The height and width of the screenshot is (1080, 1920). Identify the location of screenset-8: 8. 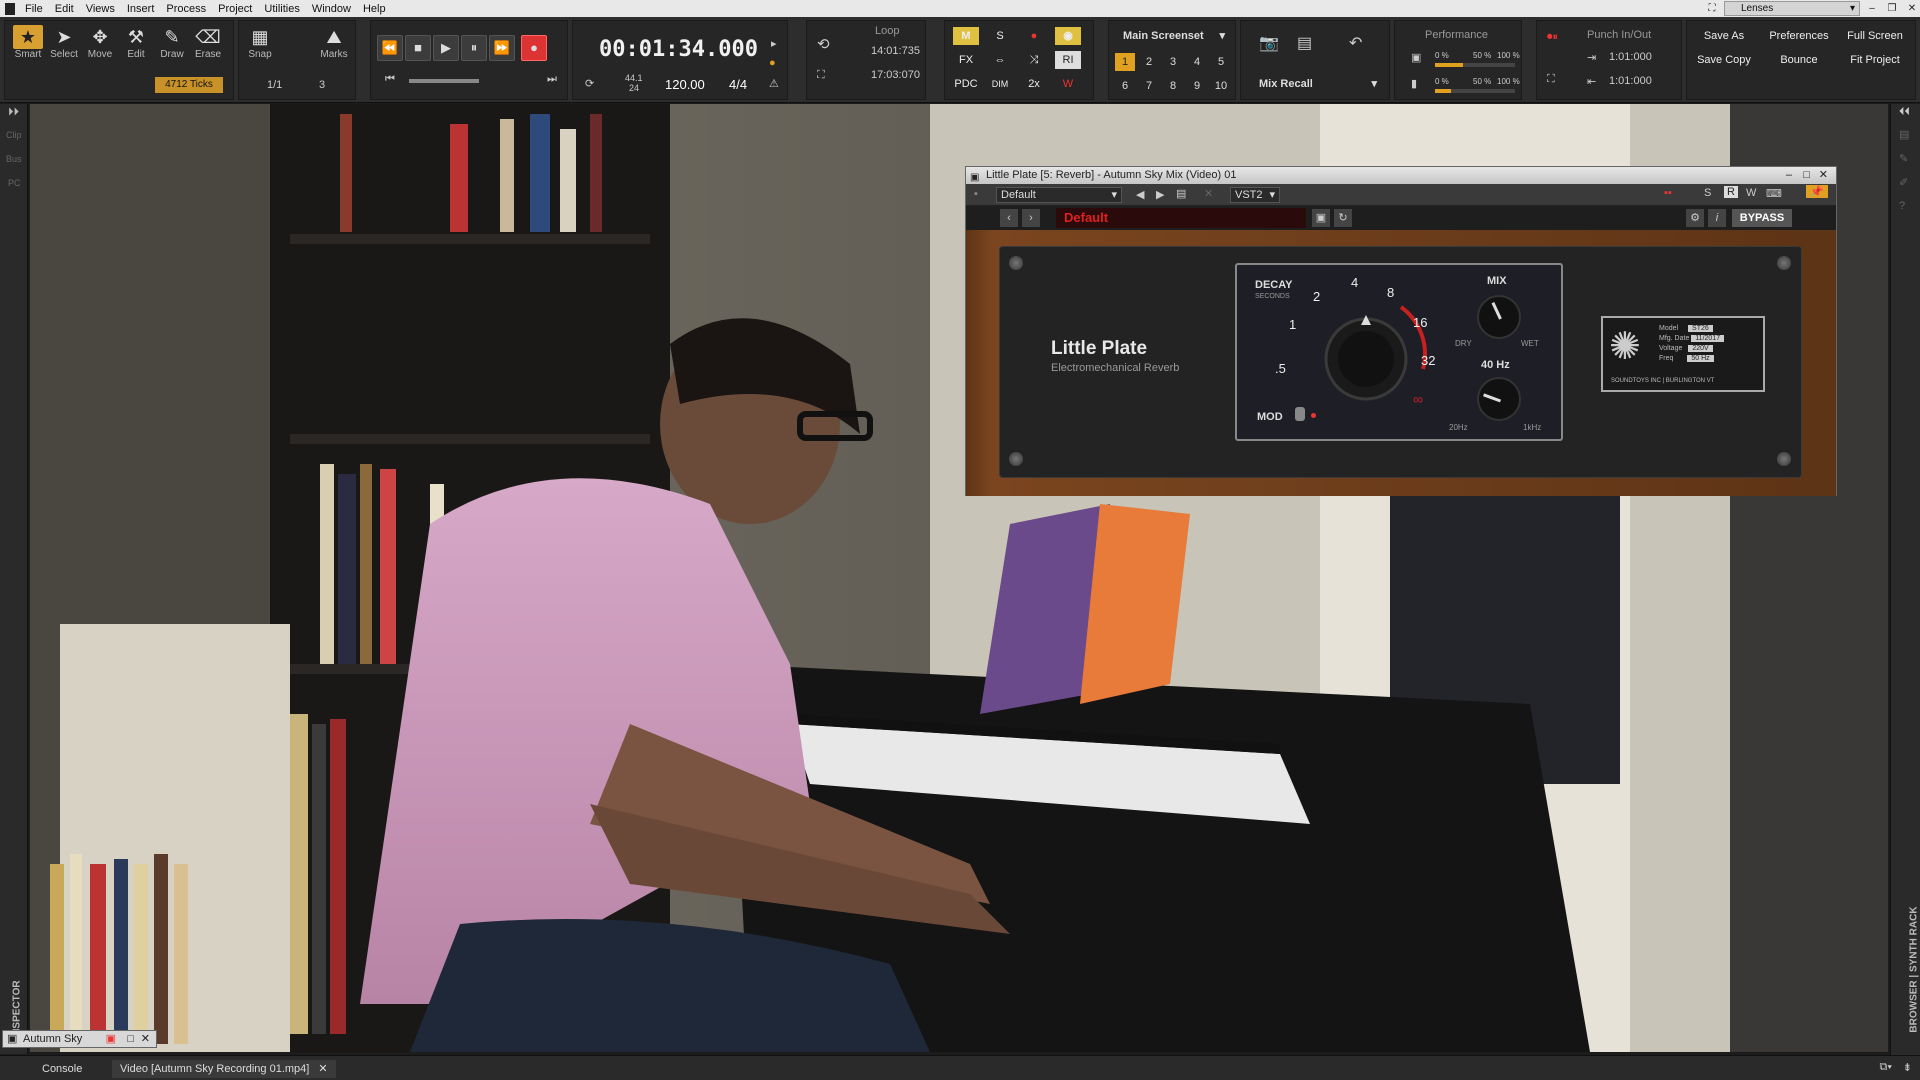
(1173, 86).